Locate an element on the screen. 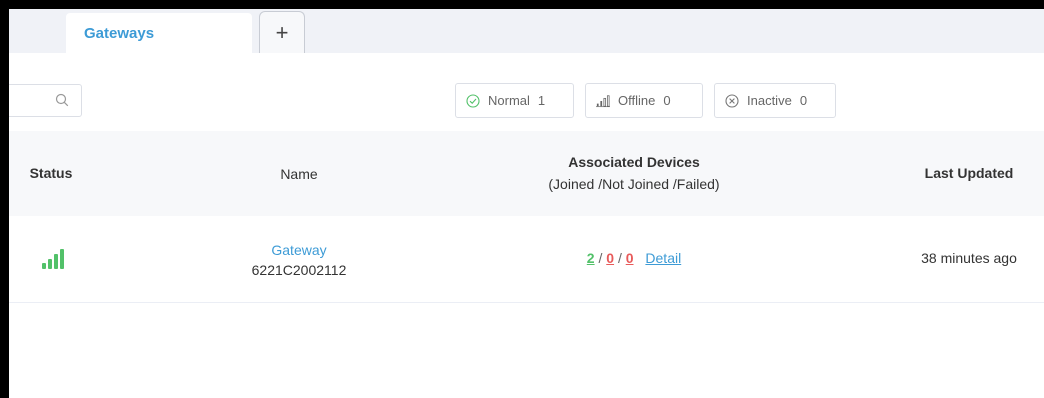 This screenshot has height=398, width=1044. column-last-updated: Last Updated is located at coordinates (969, 173).